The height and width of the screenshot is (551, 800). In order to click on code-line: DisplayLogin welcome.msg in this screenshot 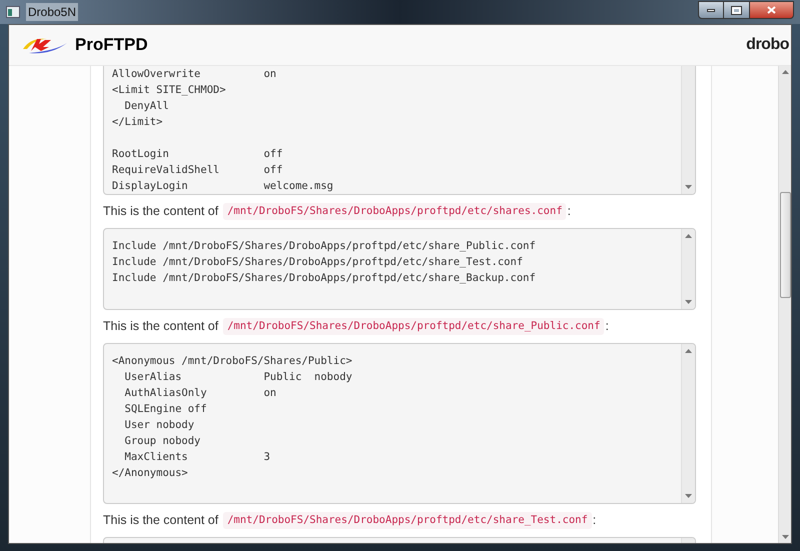, I will do `click(223, 186)`.